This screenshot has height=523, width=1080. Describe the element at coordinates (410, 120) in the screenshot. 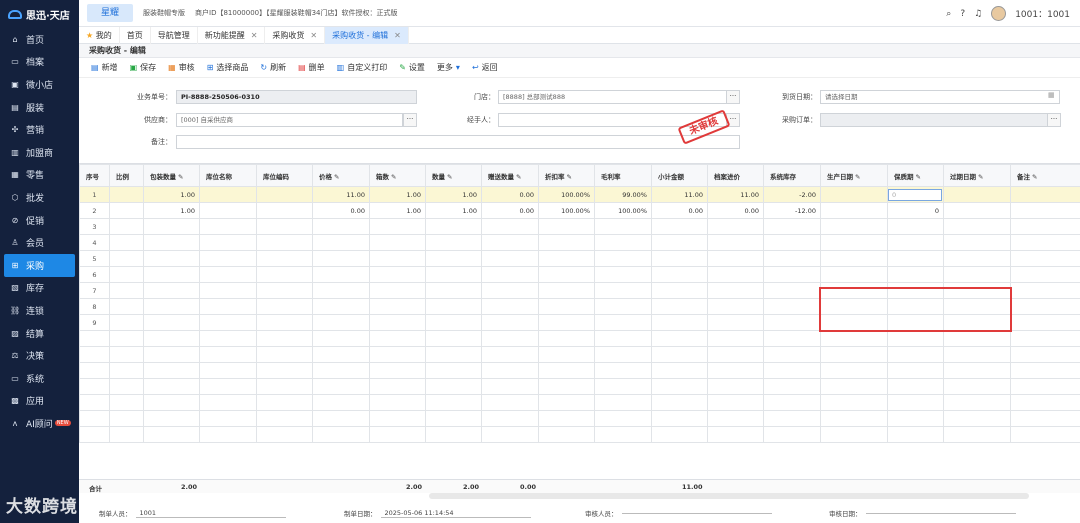

I see `supplier-picker-button: ···` at that location.